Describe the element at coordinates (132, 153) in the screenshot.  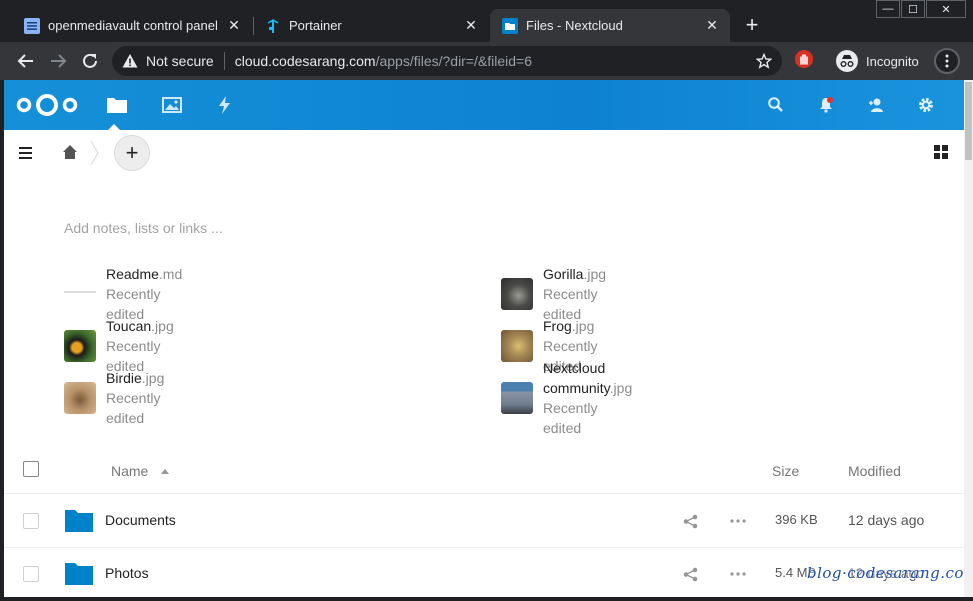
I see `new-file-button: +` at that location.